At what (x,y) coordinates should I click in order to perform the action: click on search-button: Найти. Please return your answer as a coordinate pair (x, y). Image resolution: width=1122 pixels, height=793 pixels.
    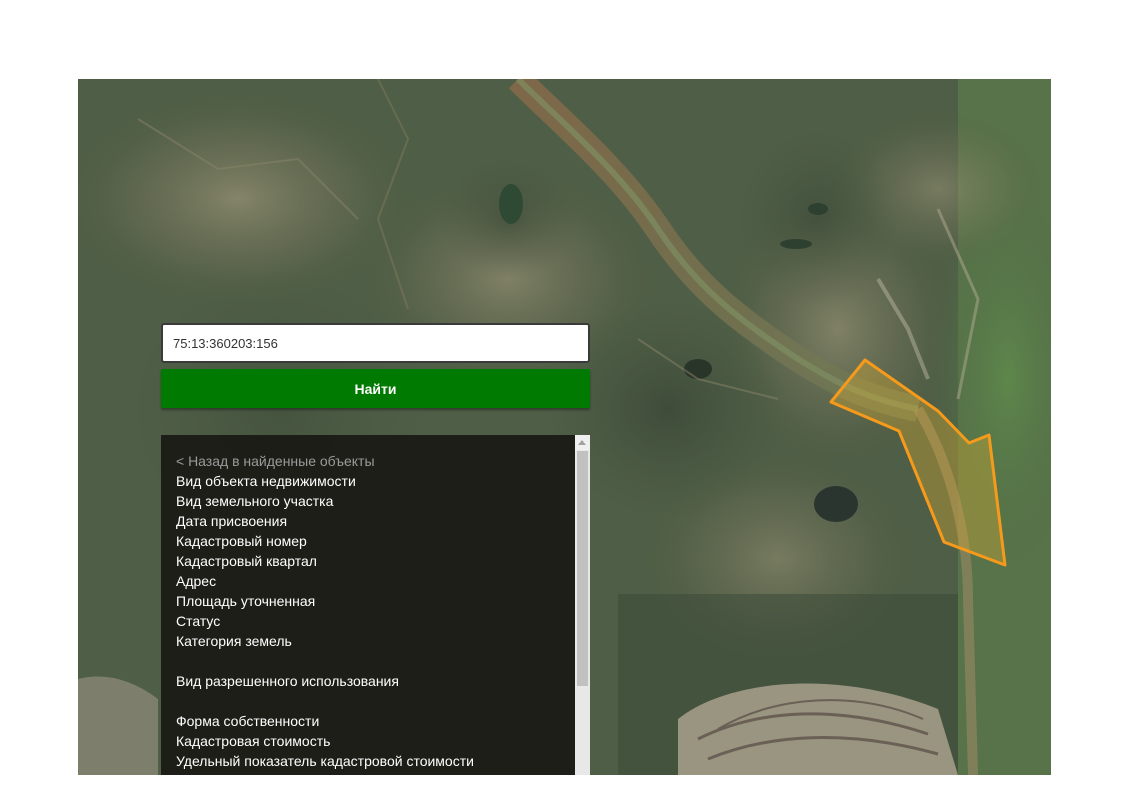
    Looking at the image, I should click on (375, 388).